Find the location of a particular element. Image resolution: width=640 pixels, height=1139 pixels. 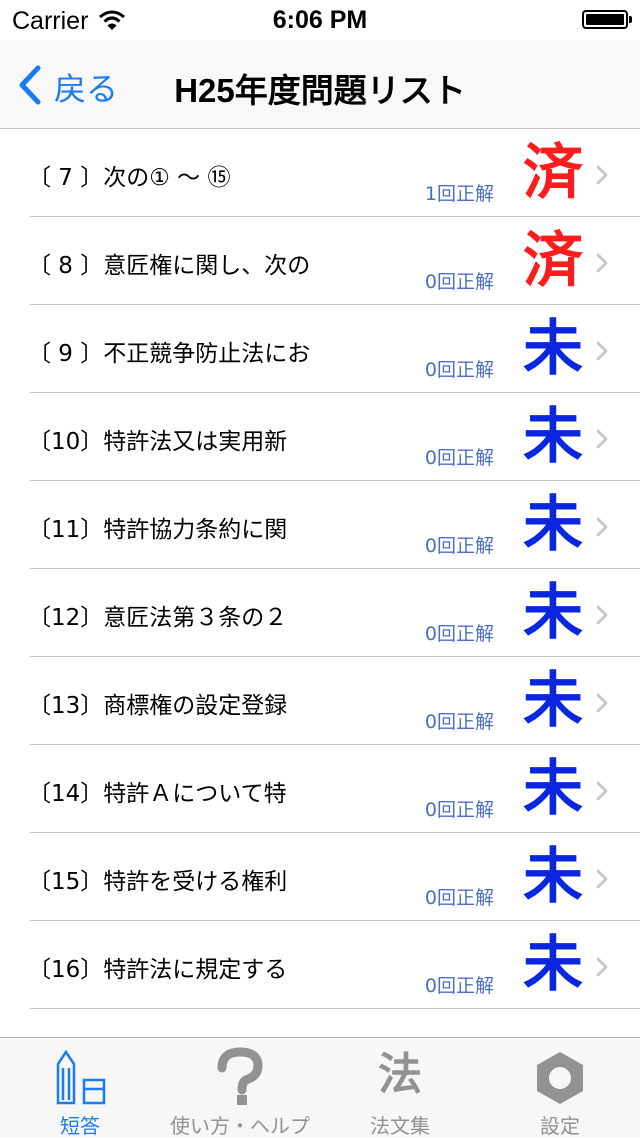

list-item: 〔10〕特許法又は実用新 0回正解 未 is located at coordinates (320, 437).